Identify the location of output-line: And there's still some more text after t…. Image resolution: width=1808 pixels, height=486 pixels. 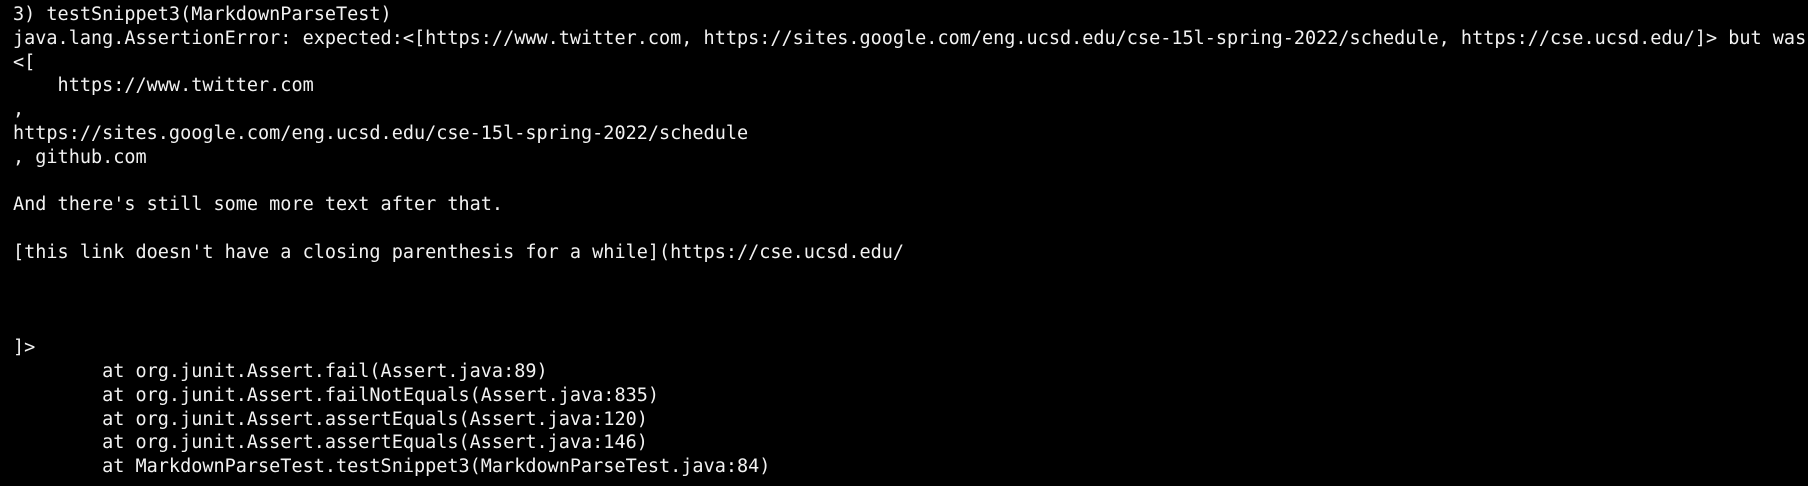
(258, 205).